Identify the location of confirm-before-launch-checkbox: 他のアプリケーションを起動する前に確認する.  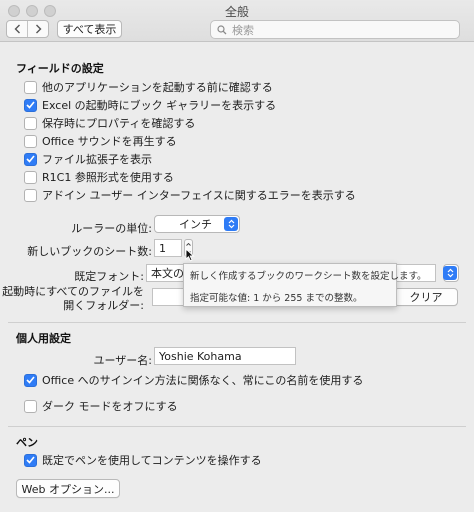
(148, 87).